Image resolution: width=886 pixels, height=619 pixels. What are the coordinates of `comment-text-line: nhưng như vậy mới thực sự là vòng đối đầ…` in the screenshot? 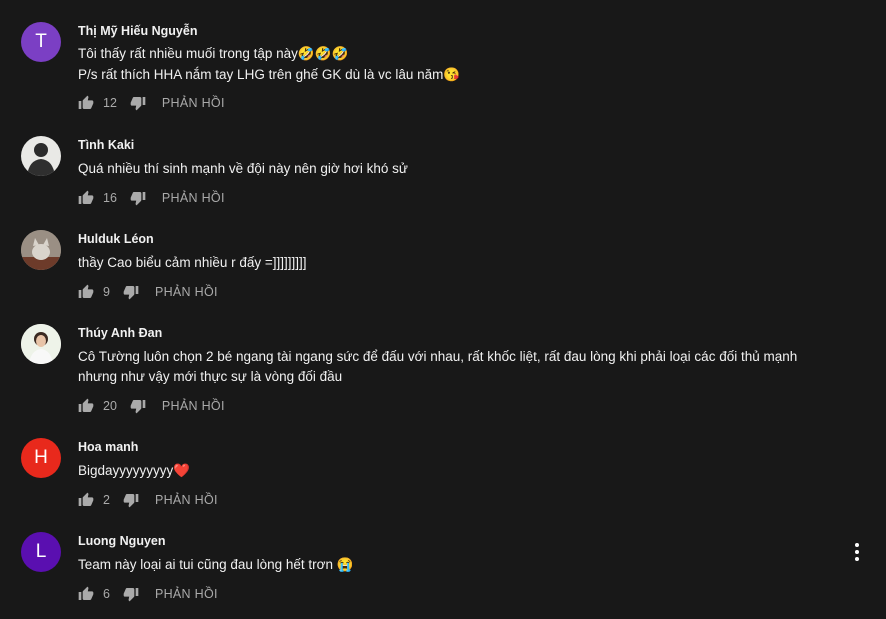 It's located at (210, 376).